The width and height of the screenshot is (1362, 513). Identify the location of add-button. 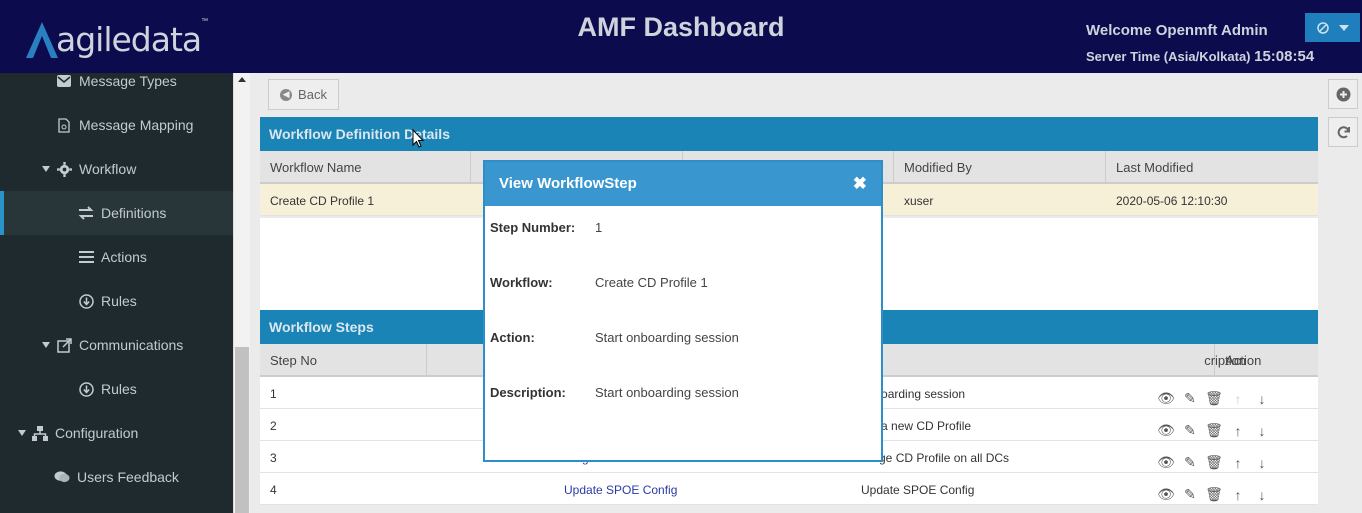
(1343, 94).